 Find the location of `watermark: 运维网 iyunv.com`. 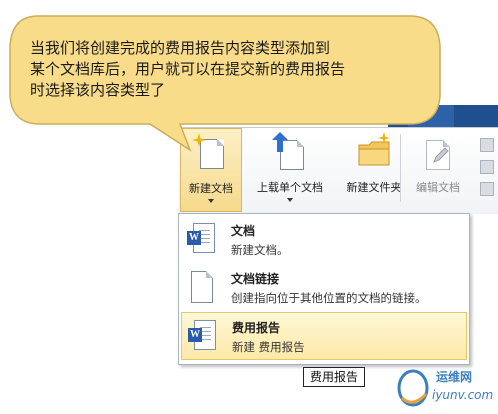

watermark: 运维网 iyunv.com is located at coordinates (443, 388).